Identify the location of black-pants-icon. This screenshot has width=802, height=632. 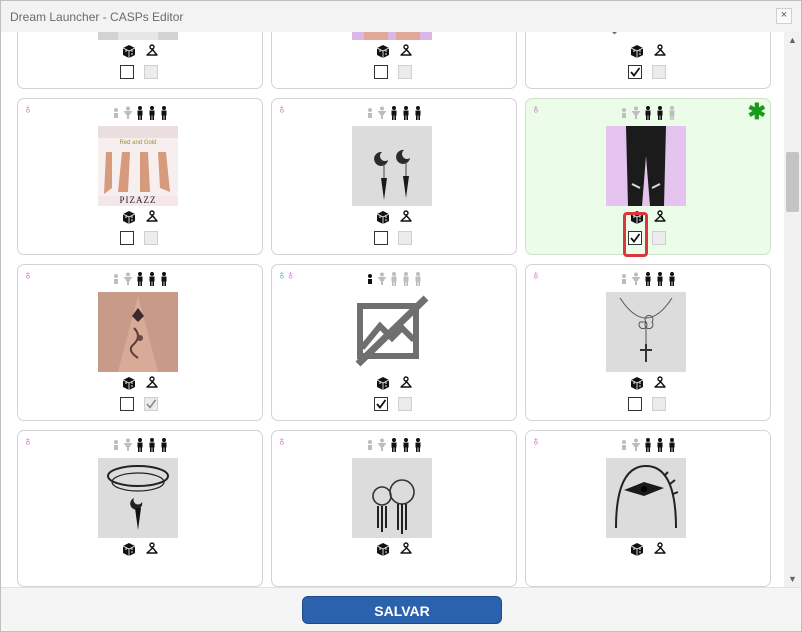
(646, 166).